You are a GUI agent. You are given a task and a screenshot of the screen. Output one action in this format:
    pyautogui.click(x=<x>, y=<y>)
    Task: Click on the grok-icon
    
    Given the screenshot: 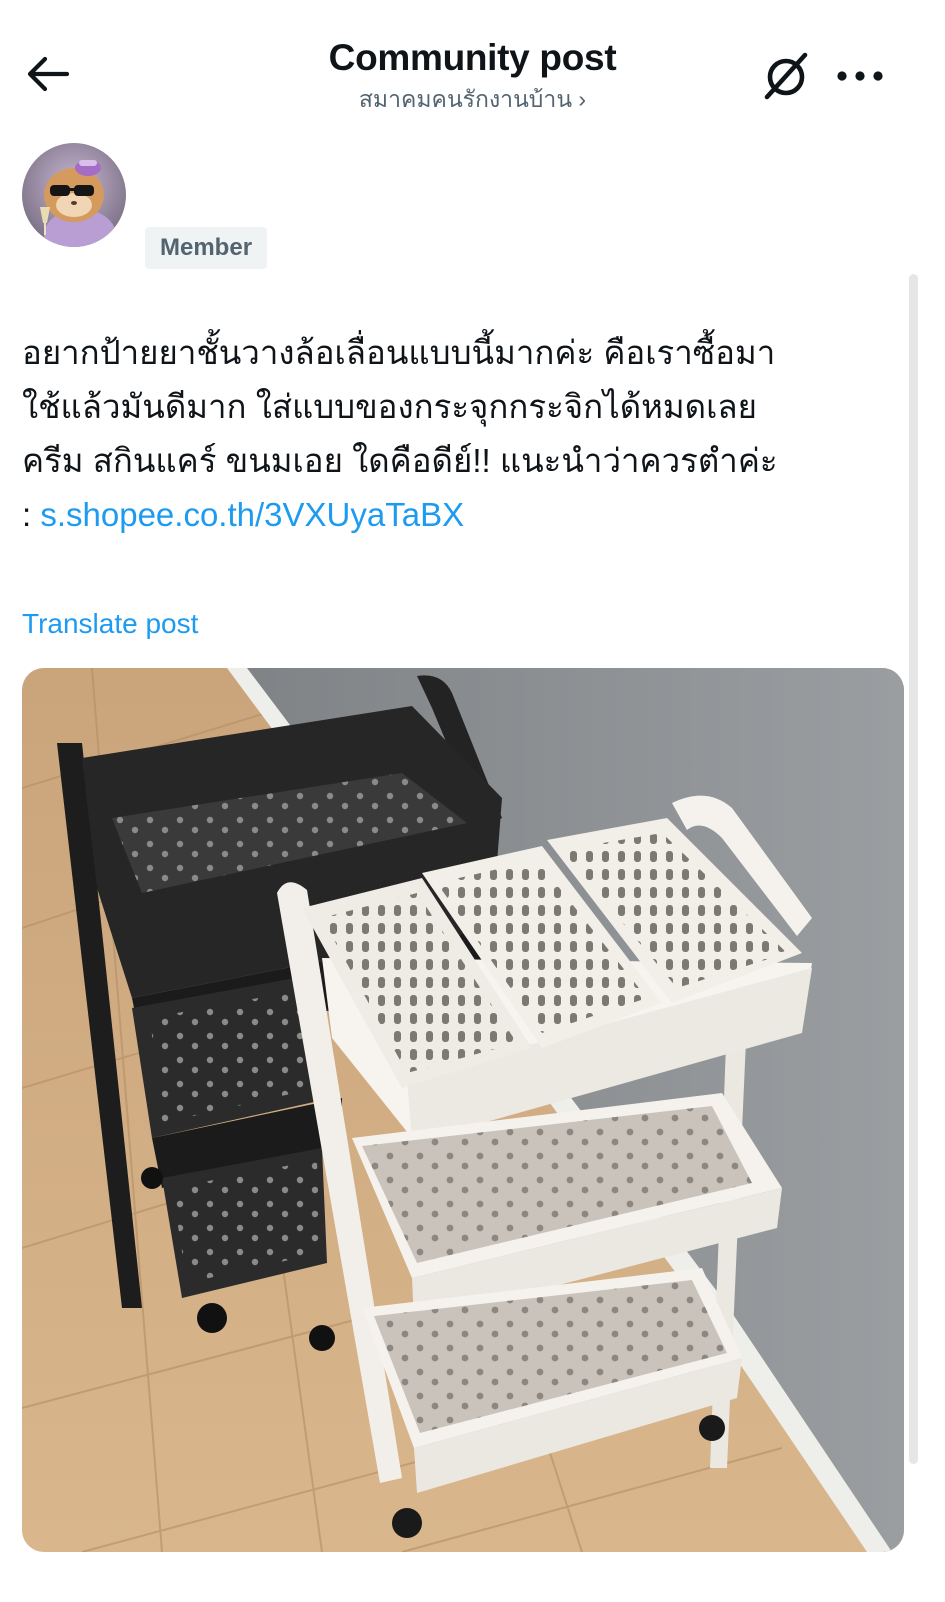 What is the action you would take?
    pyautogui.click(x=786, y=76)
    